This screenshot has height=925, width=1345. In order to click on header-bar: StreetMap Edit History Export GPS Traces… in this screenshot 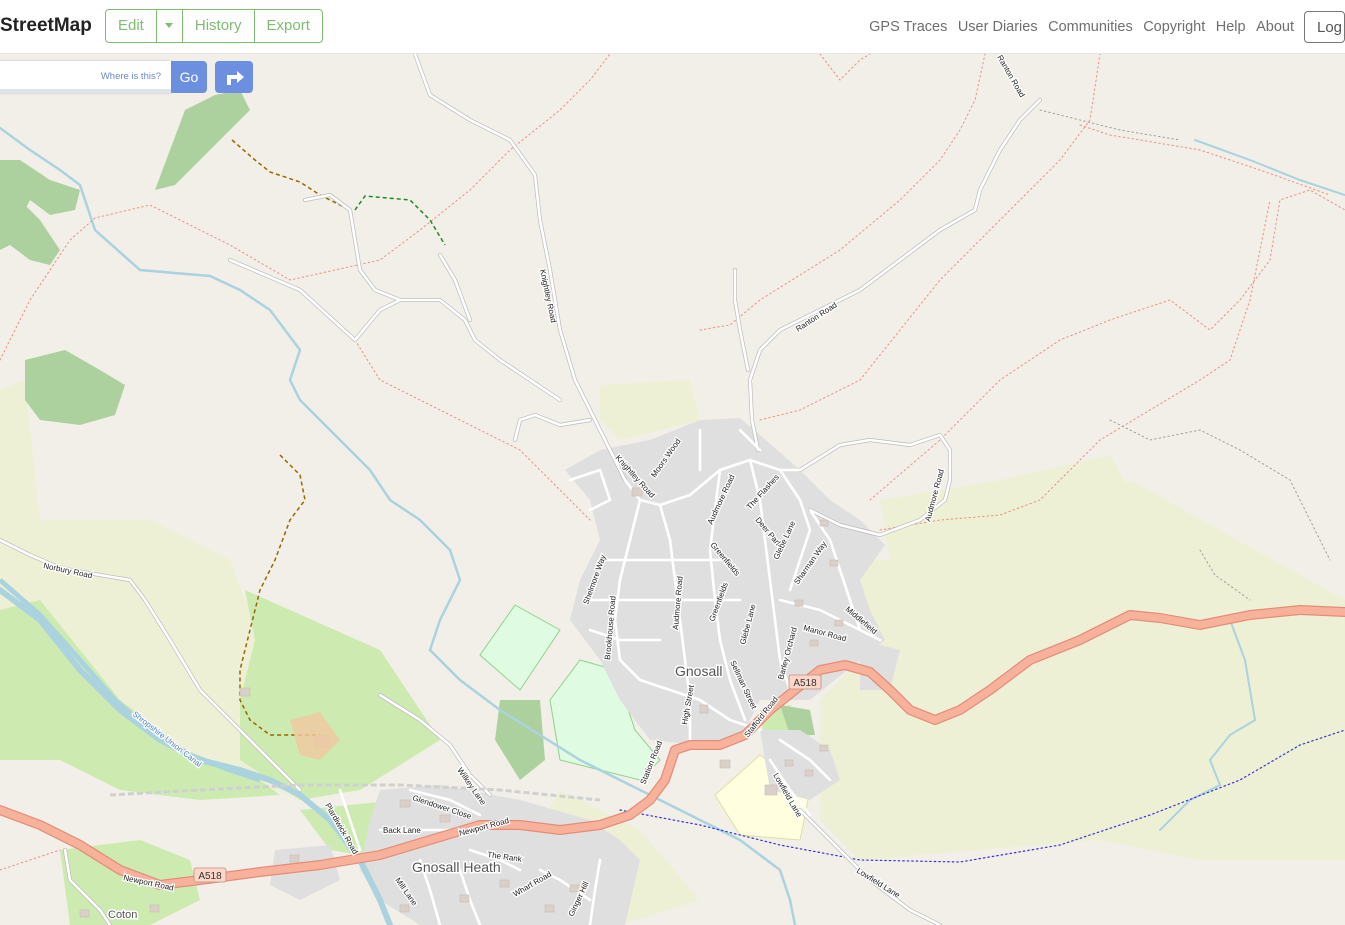, I will do `click(672, 27)`.